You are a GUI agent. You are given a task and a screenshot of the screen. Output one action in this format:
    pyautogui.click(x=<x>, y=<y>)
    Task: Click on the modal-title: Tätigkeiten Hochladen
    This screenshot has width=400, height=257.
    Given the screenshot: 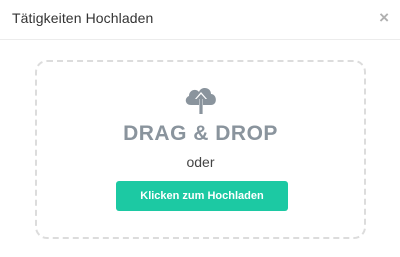 What is the action you would take?
    pyautogui.click(x=83, y=18)
    